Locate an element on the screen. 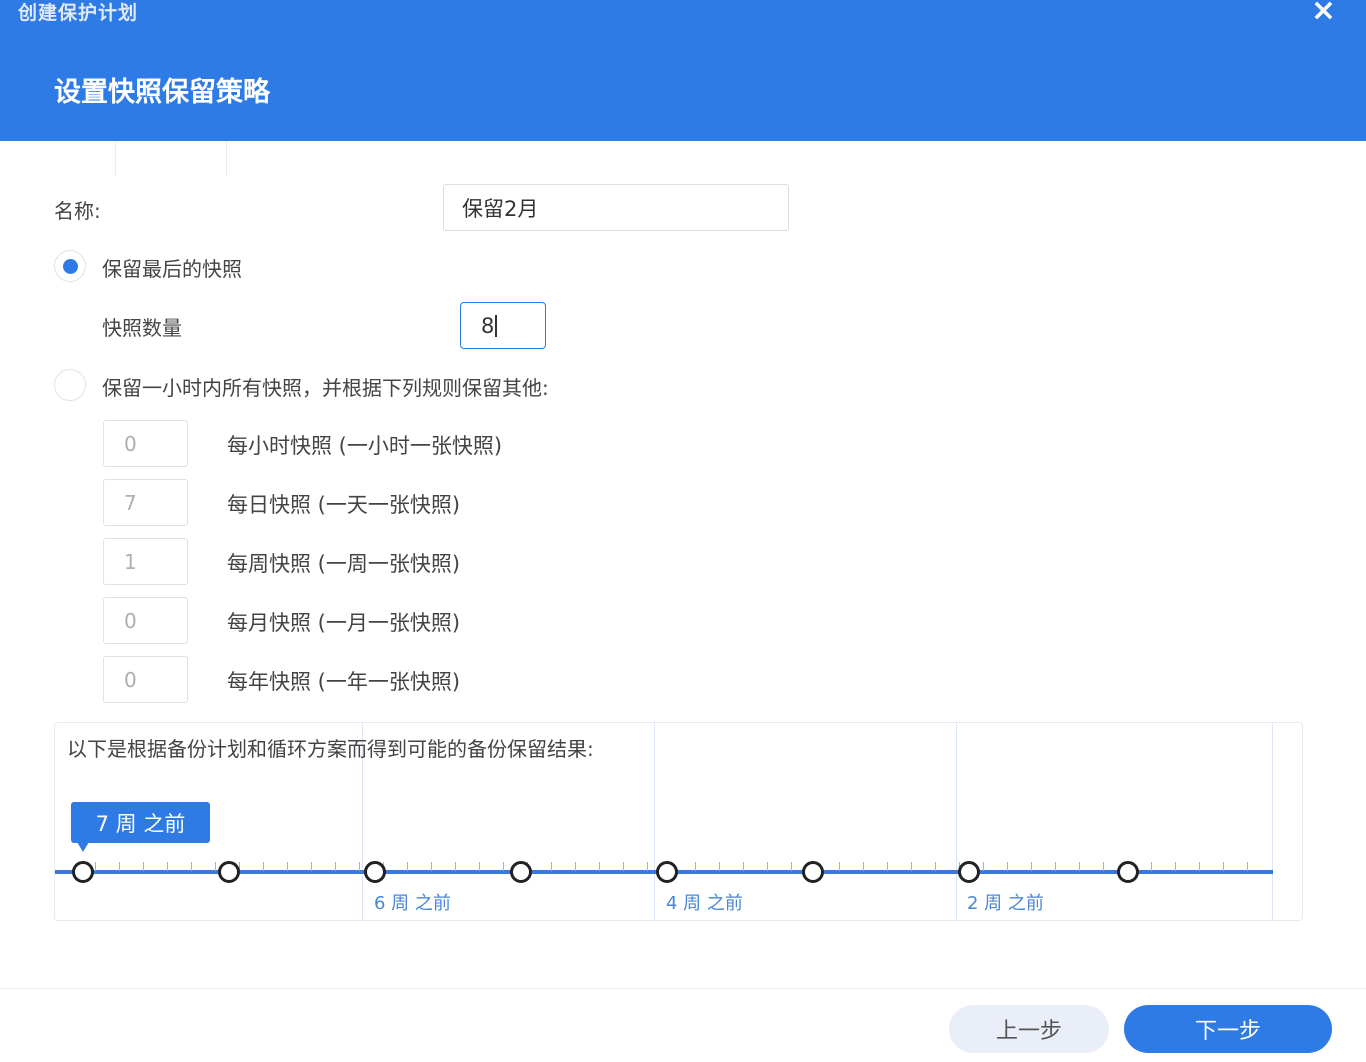  yearly-label: 每年快照 (一年一张快照) is located at coordinates (344, 682).